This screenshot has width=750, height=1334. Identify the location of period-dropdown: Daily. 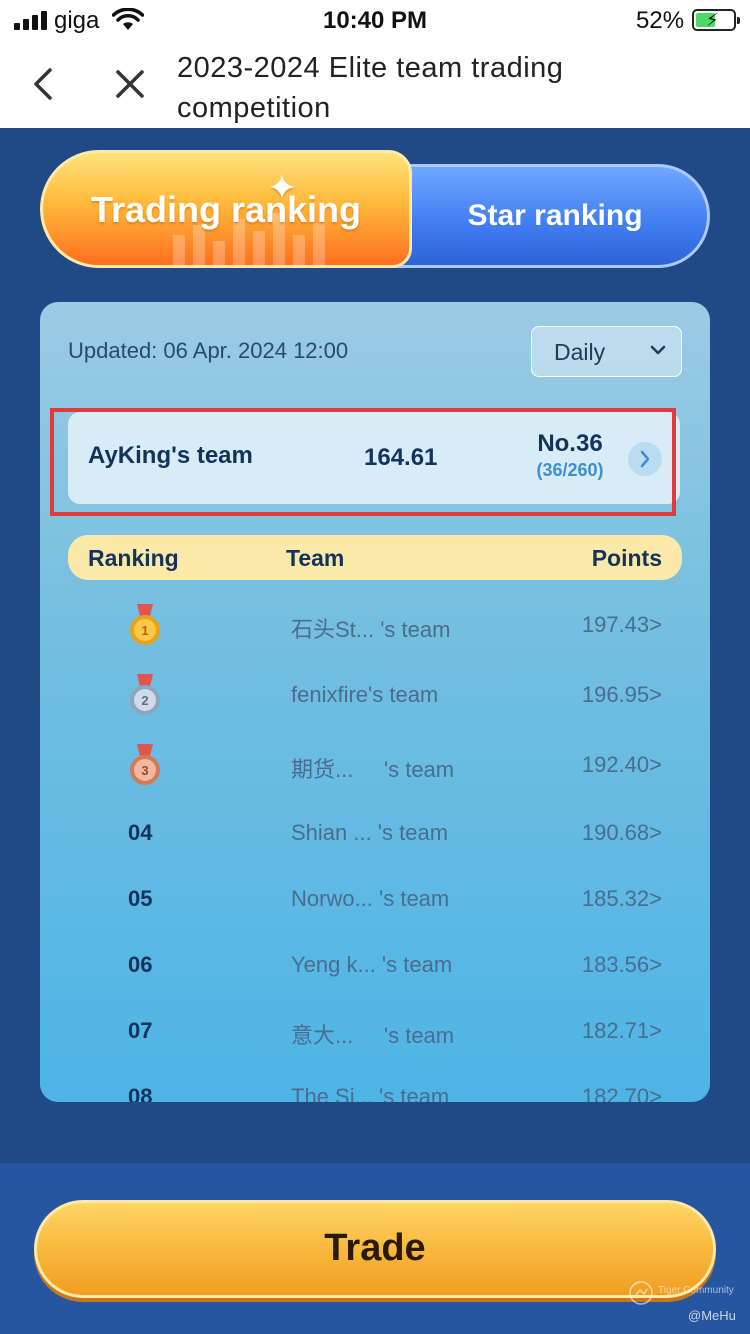
(606, 351).